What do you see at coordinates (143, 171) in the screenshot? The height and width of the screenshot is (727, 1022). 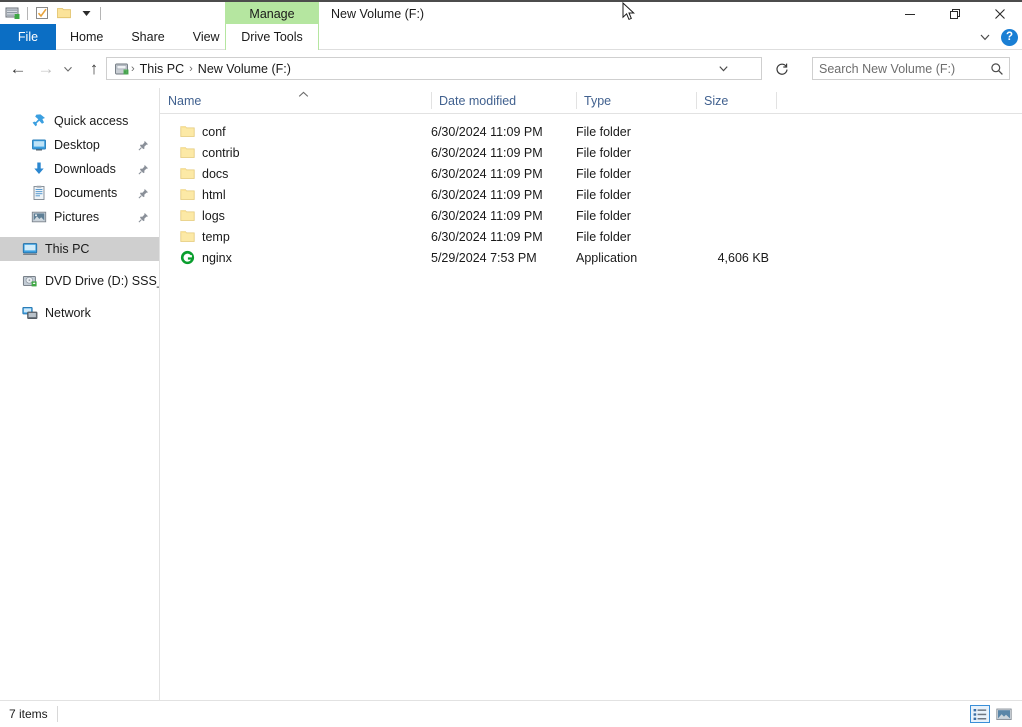 I see `pin-icon-downloads` at bounding box center [143, 171].